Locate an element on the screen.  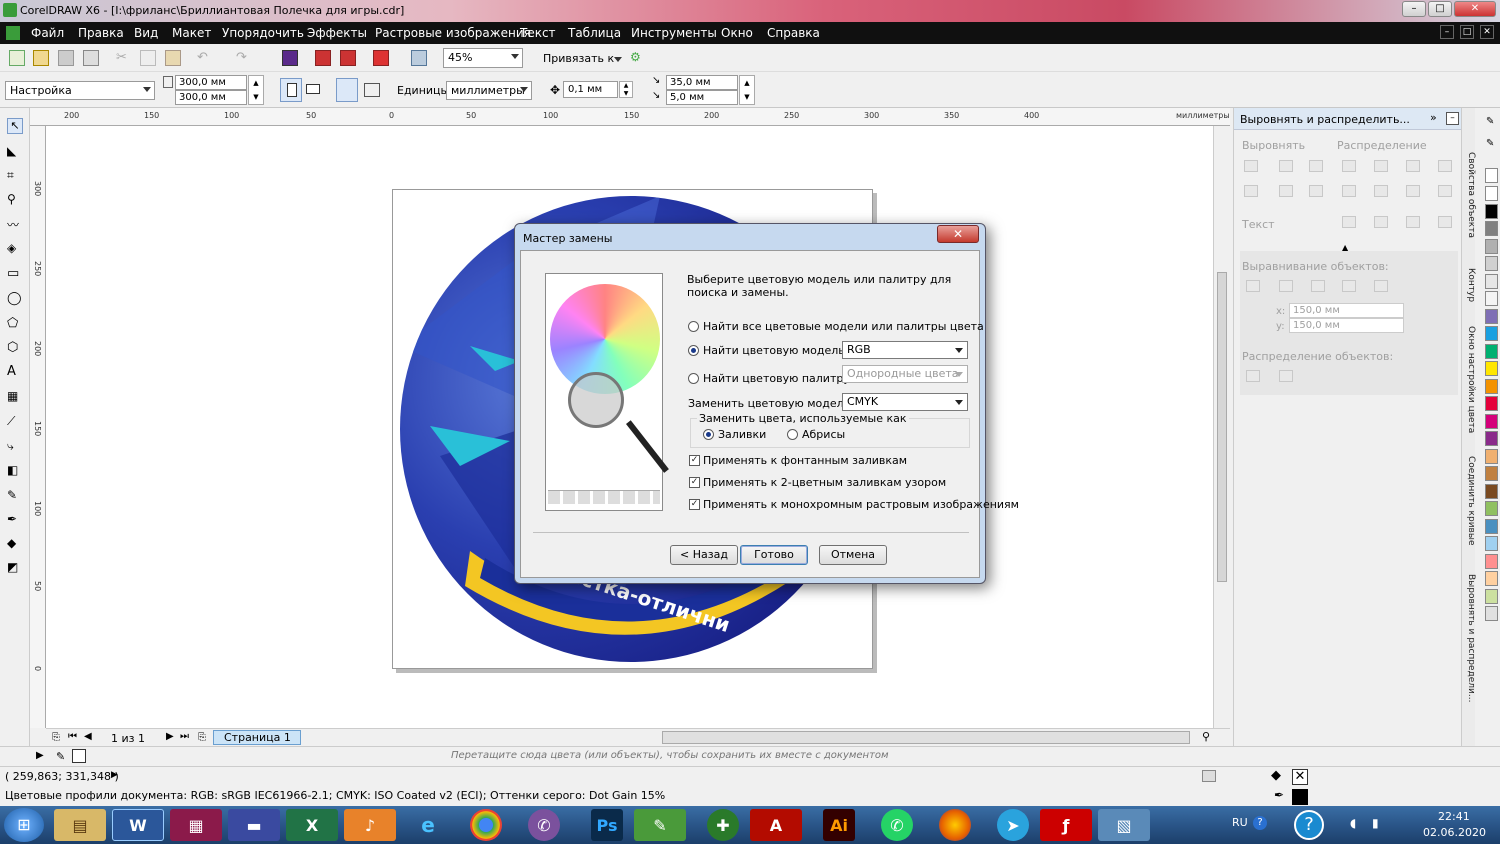
zoom-to-page-icon: ⚲ is located at coordinates (1206, 736).